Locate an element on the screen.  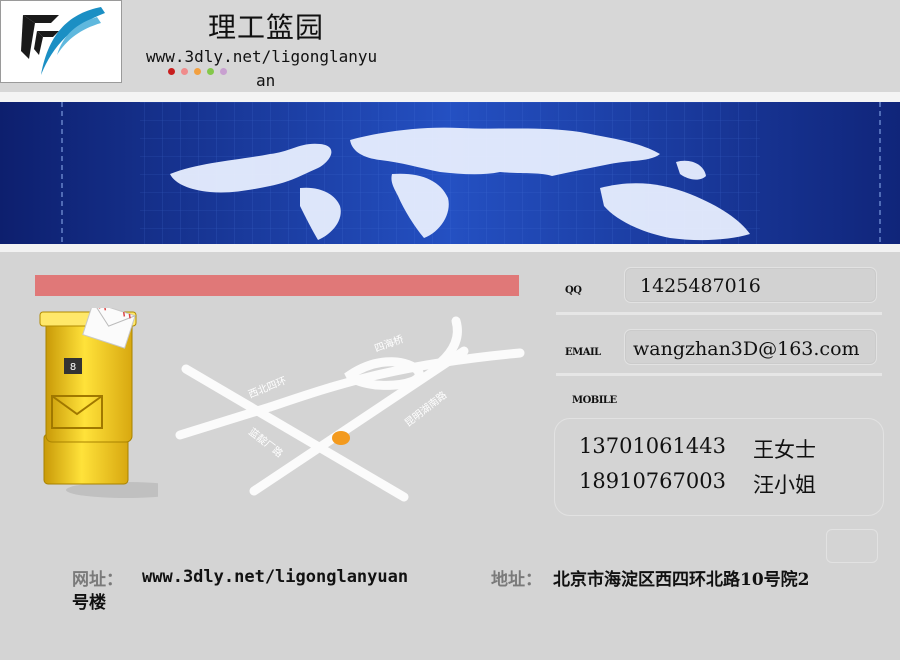
mobile-row-2: 18910767003 汪小姐 is located at coordinates (697, 483).